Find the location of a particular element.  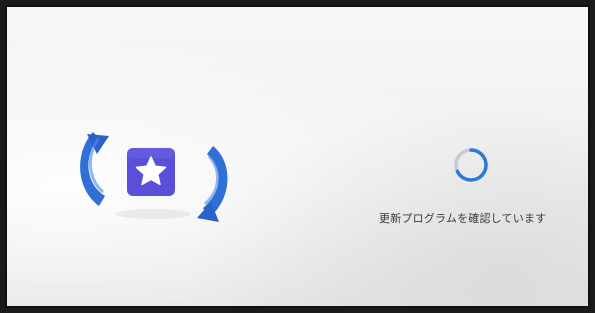

update-status: 更新プログラムを確認しています is located at coordinates (479, 191).